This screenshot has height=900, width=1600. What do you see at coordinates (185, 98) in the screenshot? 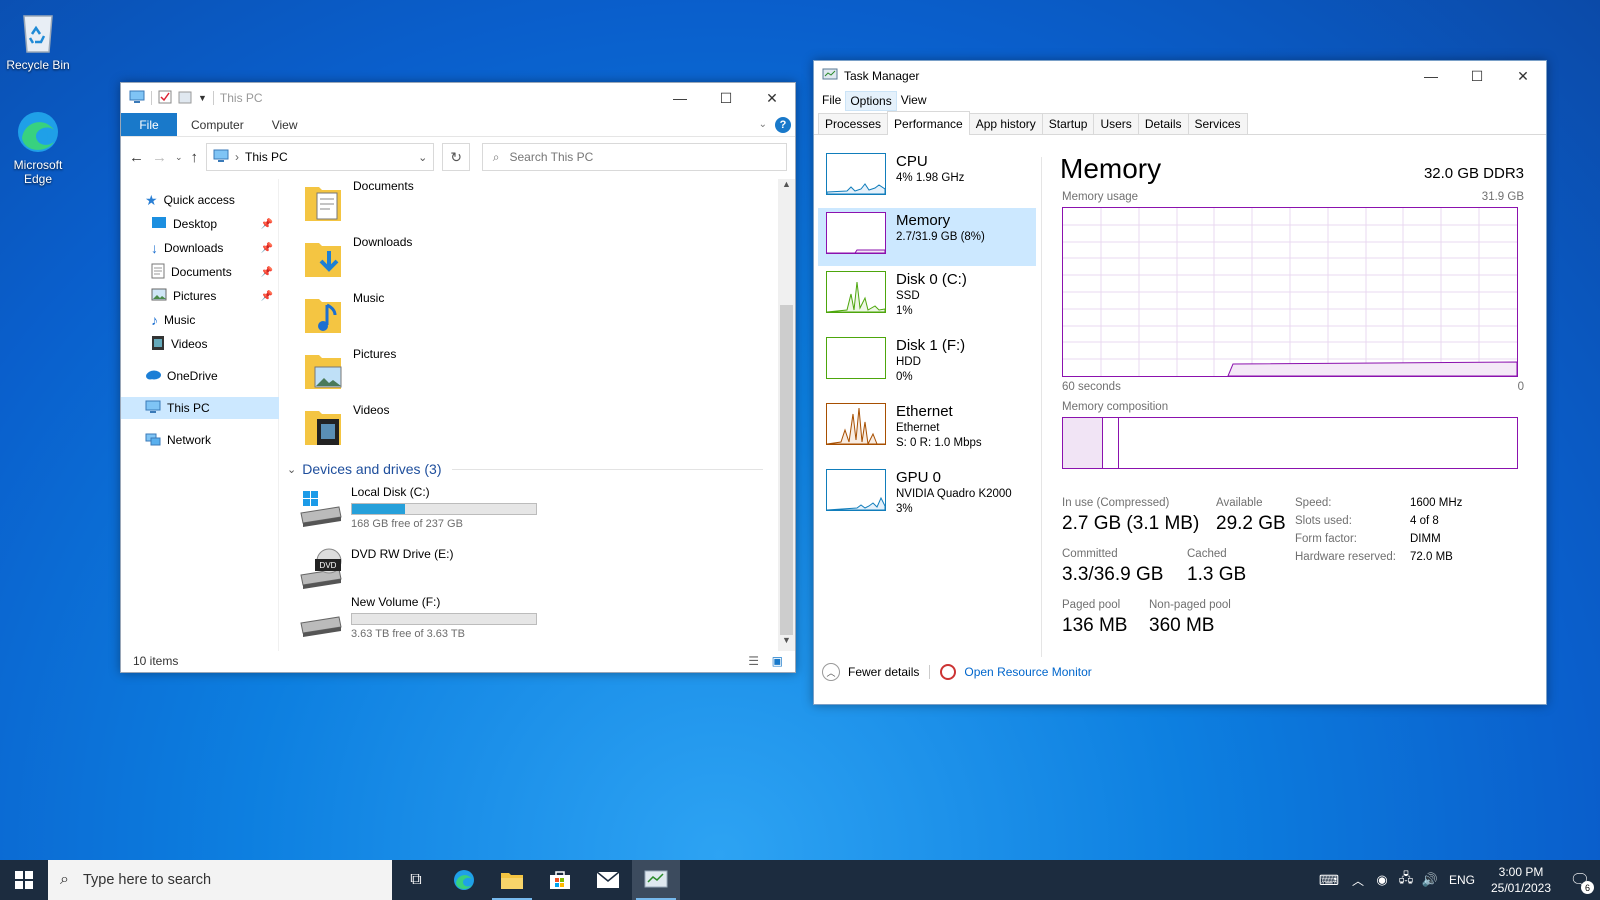
I see `new-folder-icon` at bounding box center [185, 98].